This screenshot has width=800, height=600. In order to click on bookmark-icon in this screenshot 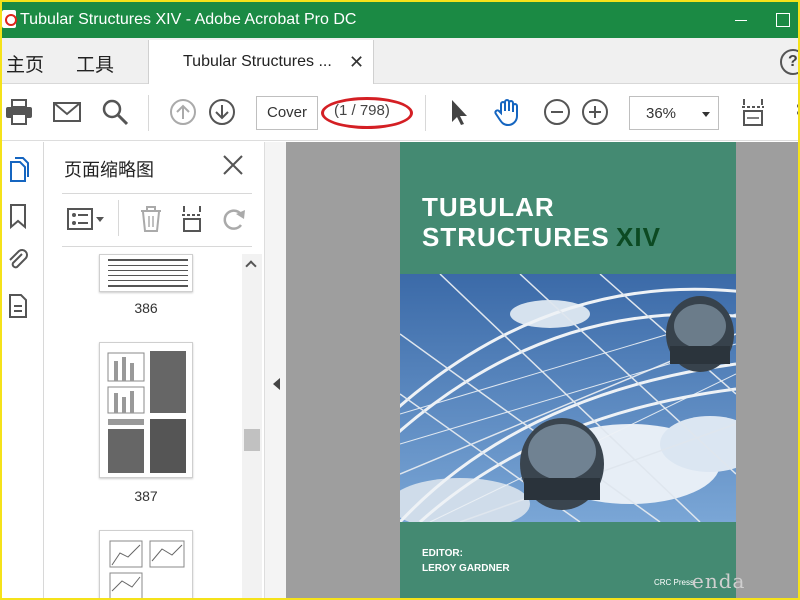, I will do `click(18, 216)`.